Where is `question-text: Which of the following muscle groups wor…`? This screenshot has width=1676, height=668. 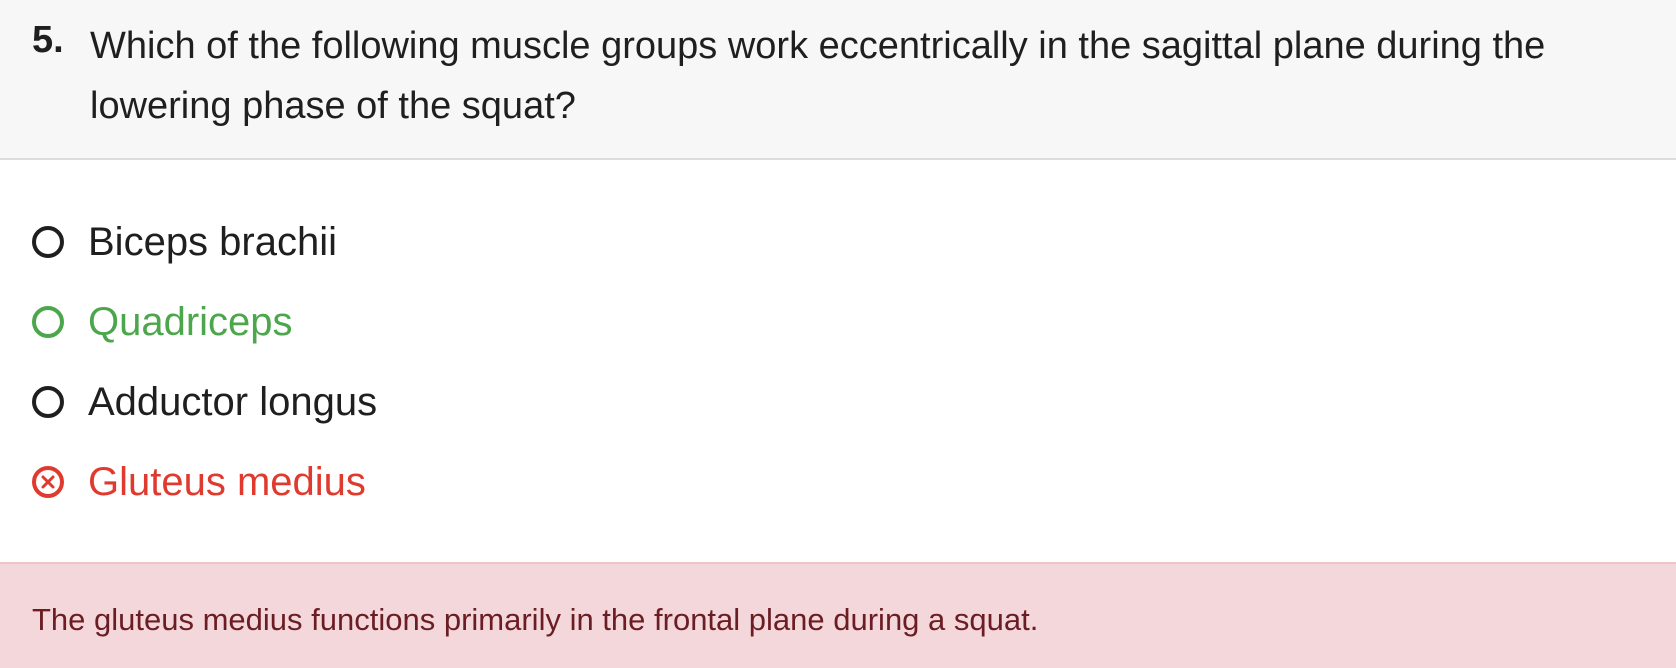 question-text: Which of the following muscle groups wor… is located at coordinates (818, 76).